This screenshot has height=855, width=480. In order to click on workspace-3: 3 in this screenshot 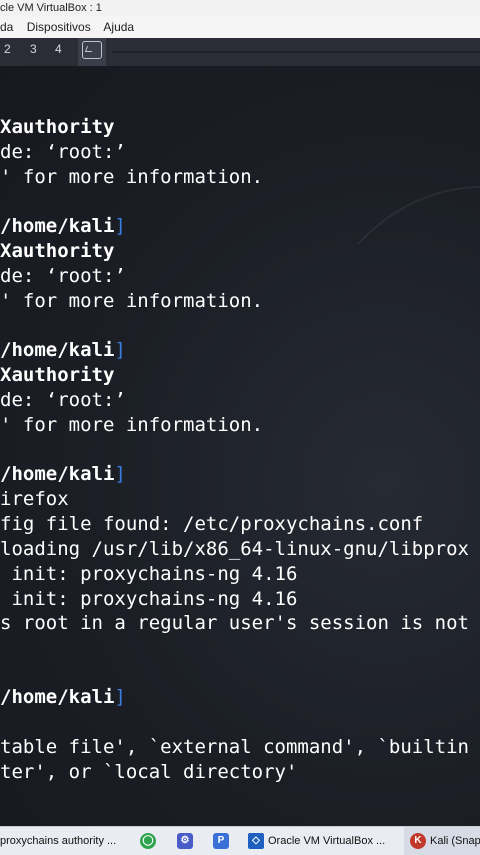, I will do `click(33, 49)`.